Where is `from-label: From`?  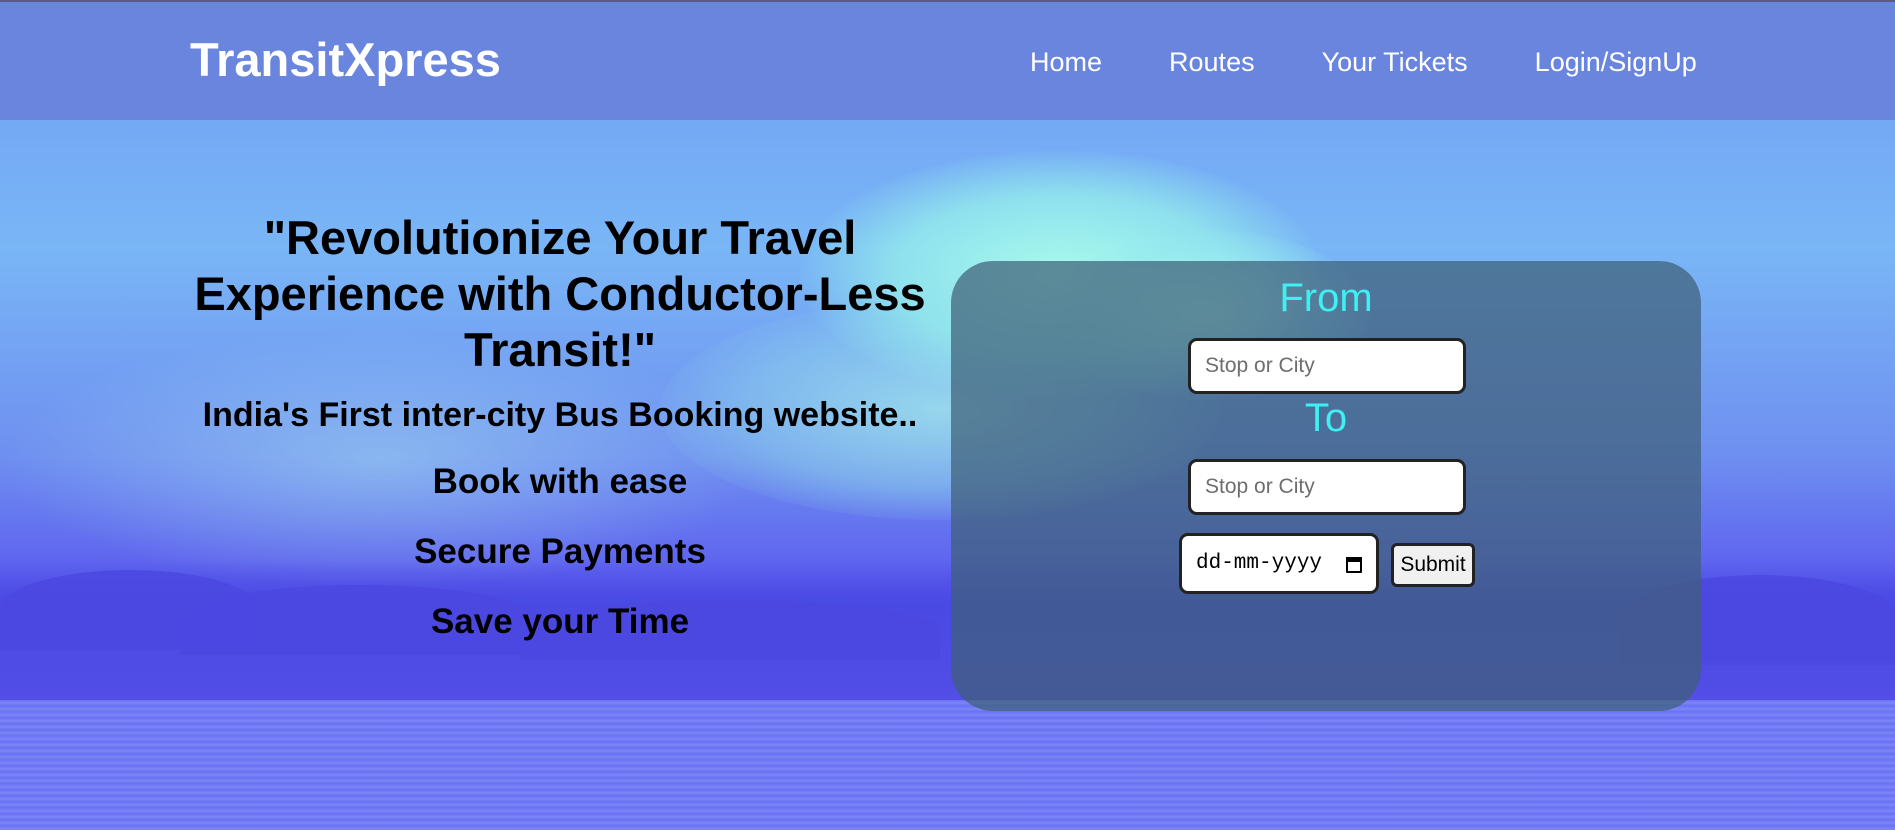
from-label: From is located at coordinates (1326, 298).